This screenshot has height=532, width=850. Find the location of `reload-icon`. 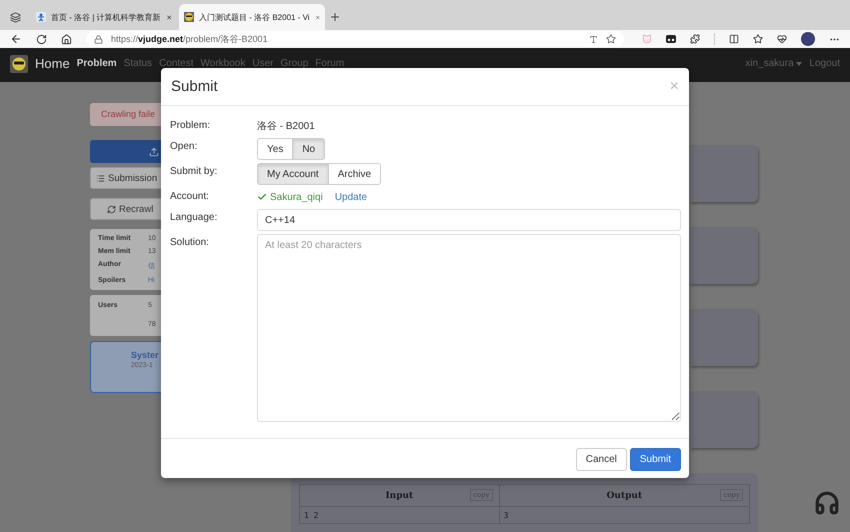

reload-icon is located at coordinates (41, 39).